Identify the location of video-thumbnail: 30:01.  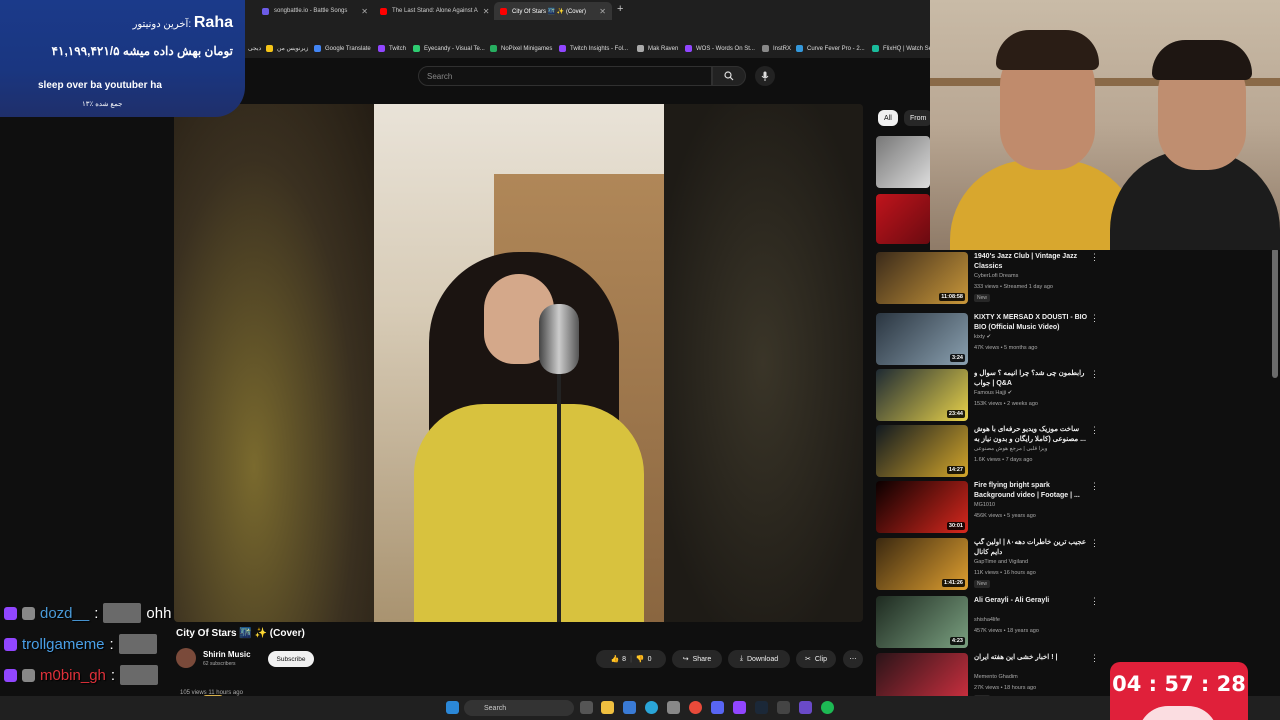
(922, 507).